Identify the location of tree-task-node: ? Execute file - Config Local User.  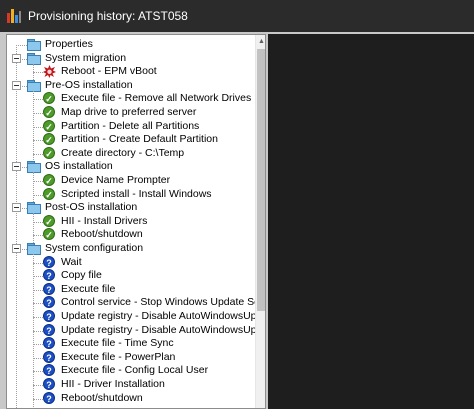
(131, 371).